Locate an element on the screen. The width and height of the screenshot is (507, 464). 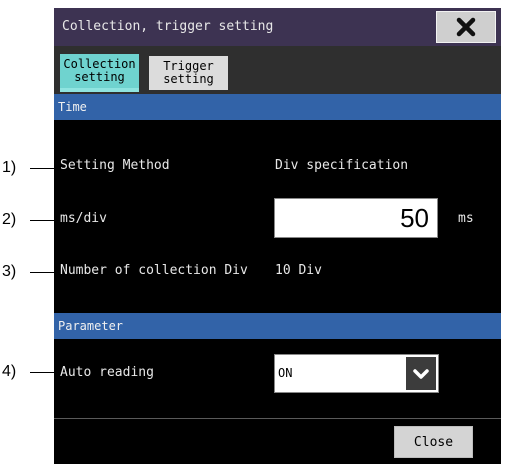
section-header-parameter: Parameter is located at coordinates (277, 326).